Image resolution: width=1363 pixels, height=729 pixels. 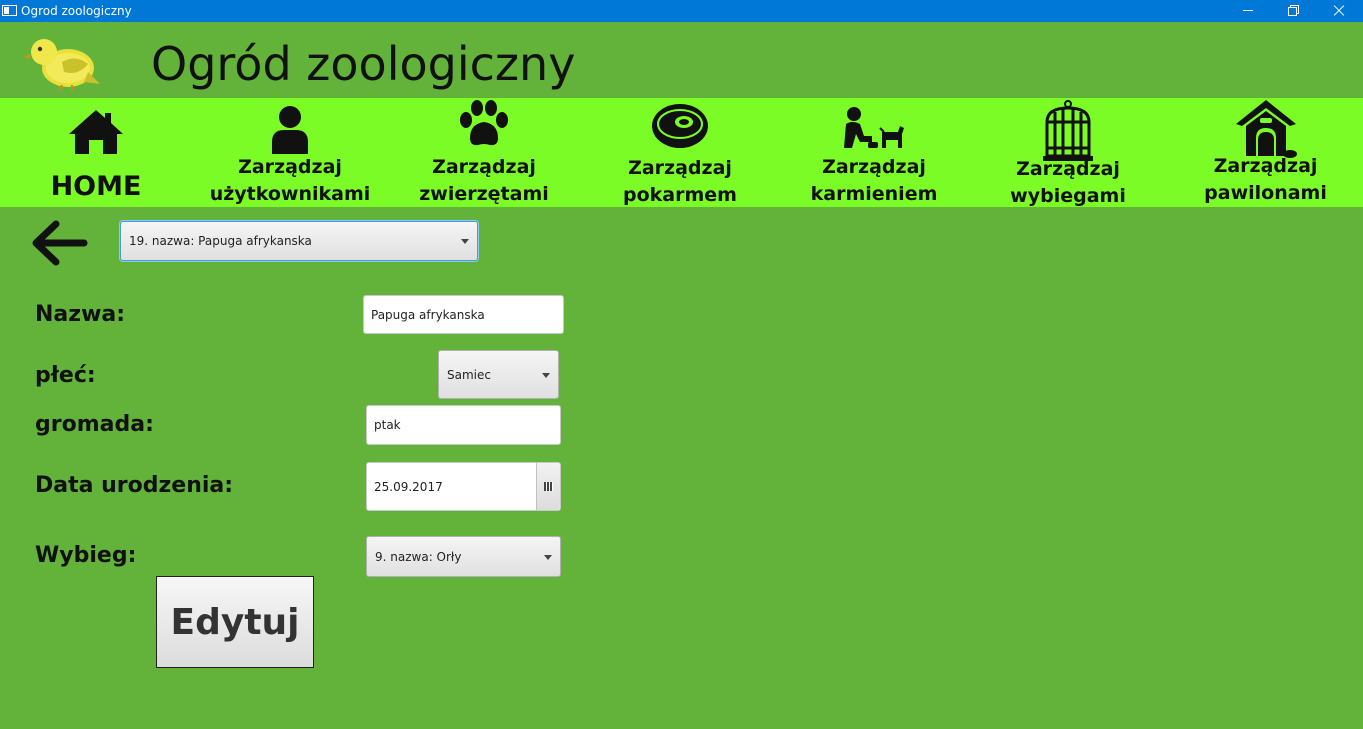 What do you see at coordinates (235, 622) in the screenshot?
I see `edit-button: Edytuj` at bounding box center [235, 622].